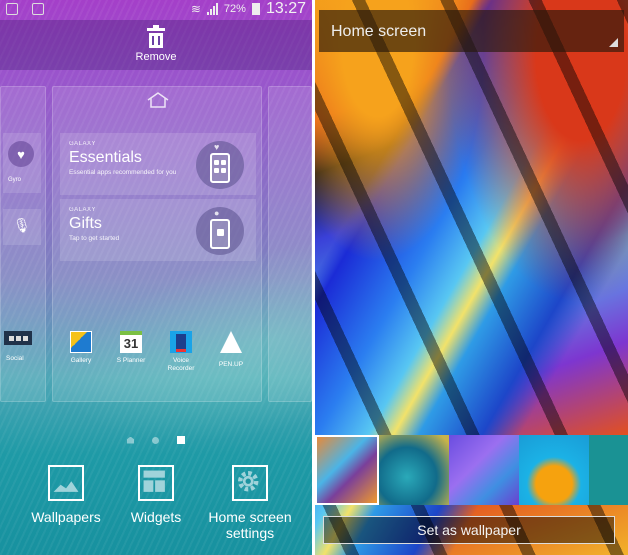 The width and height of the screenshot is (628, 555). I want to click on page-indicator-dot-active, so click(181, 440).